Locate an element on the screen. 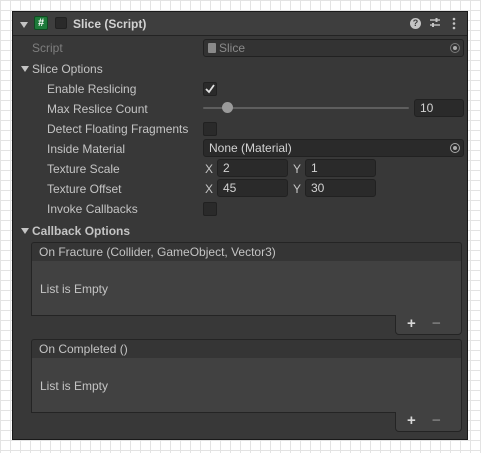 This screenshot has height=453, width=481. script-field: Slice is located at coordinates (333, 48).